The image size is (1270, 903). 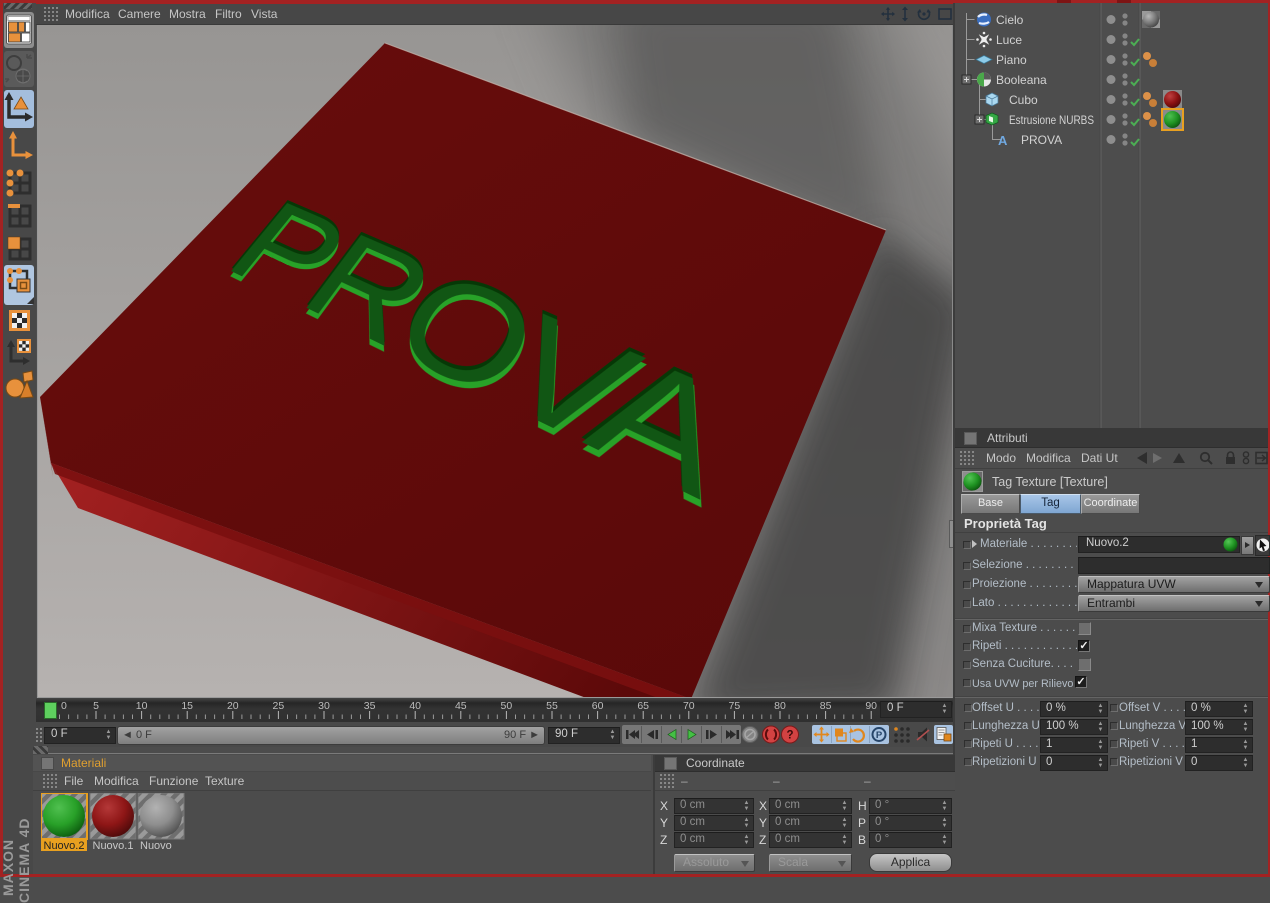 What do you see at coordinates (507, 706) in the screenshot?
I see `svg-text: 50` at bounding box center [507, 706].